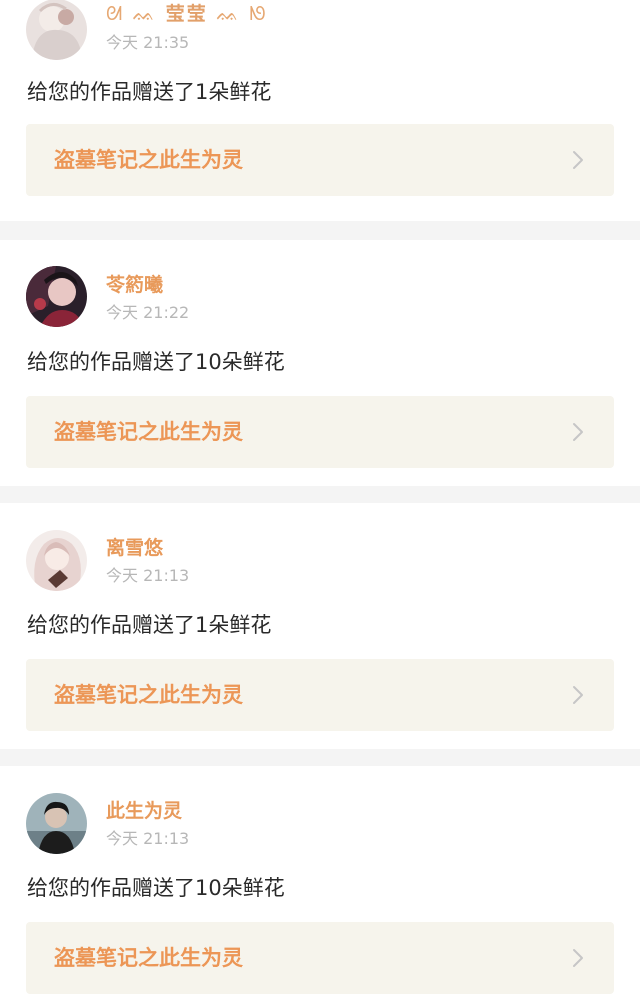  I want to click on name-suffix-ornament: ᘚ, so click(258, 14).